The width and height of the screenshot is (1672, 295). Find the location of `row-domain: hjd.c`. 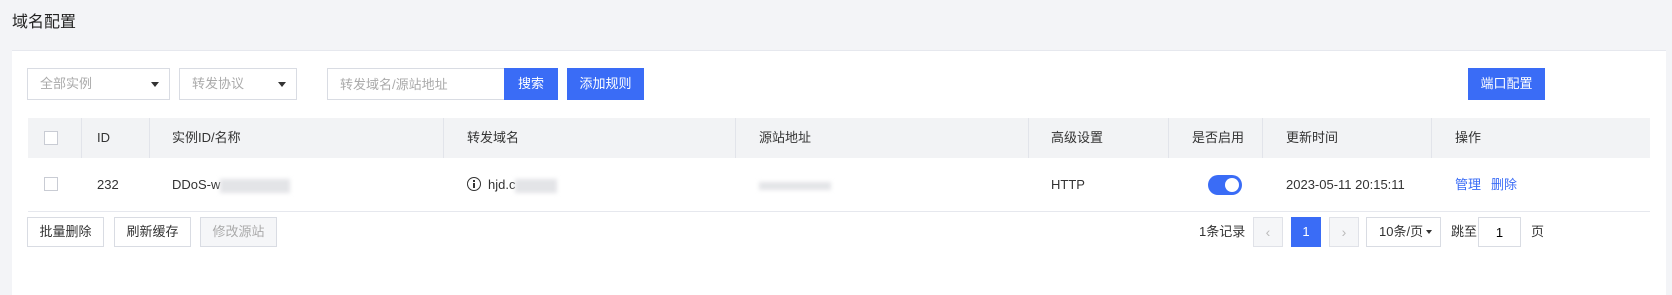

row-domain: hjd.c is located at coordinates (512, 184).